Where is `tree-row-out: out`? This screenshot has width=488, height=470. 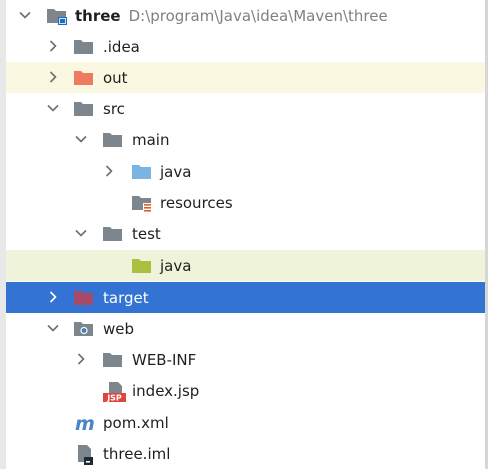 tree-row-out: out is located at coordinates (245, 77).